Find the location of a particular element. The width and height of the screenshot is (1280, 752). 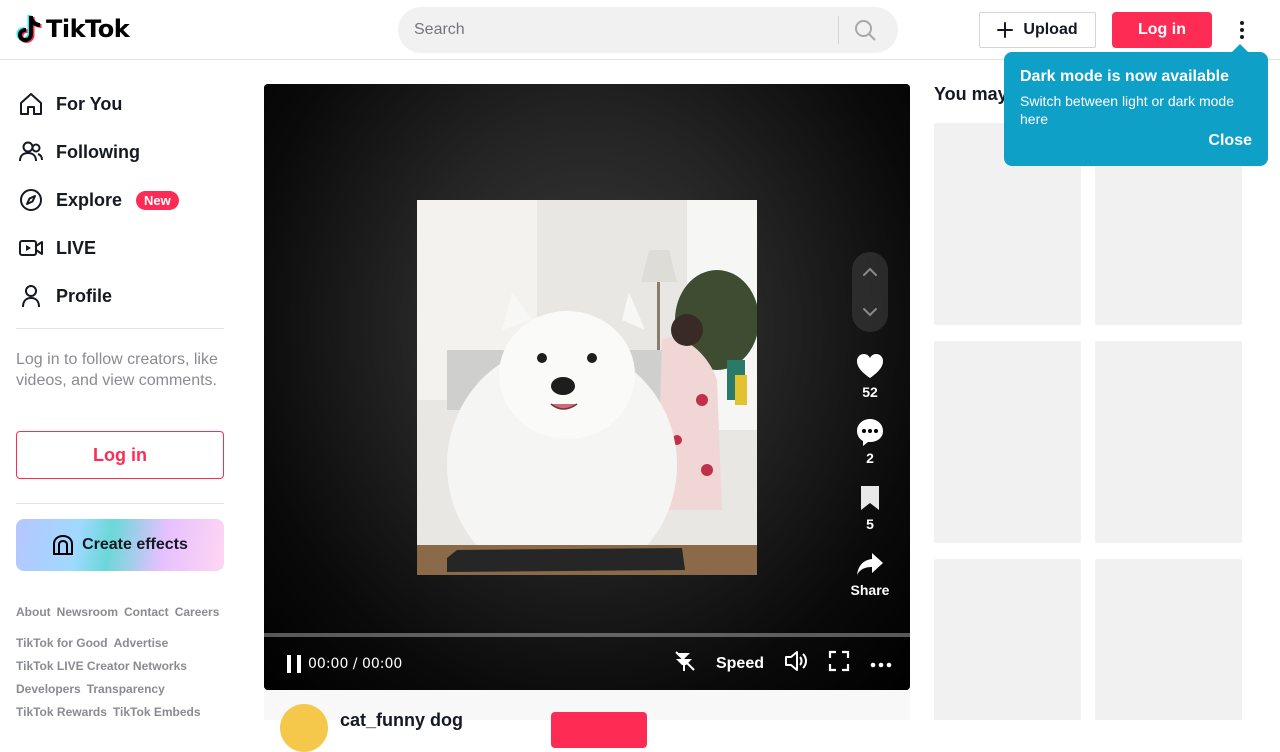

compass-icon is located at coordinates (31, 200).